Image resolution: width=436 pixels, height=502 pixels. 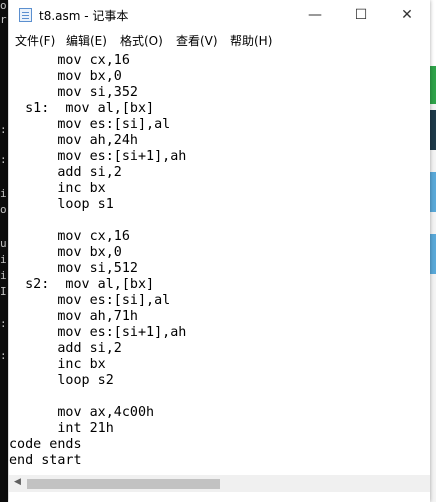 I want to click on background-console: o r : : i o u i i I : :, so click(x=4, y=251).